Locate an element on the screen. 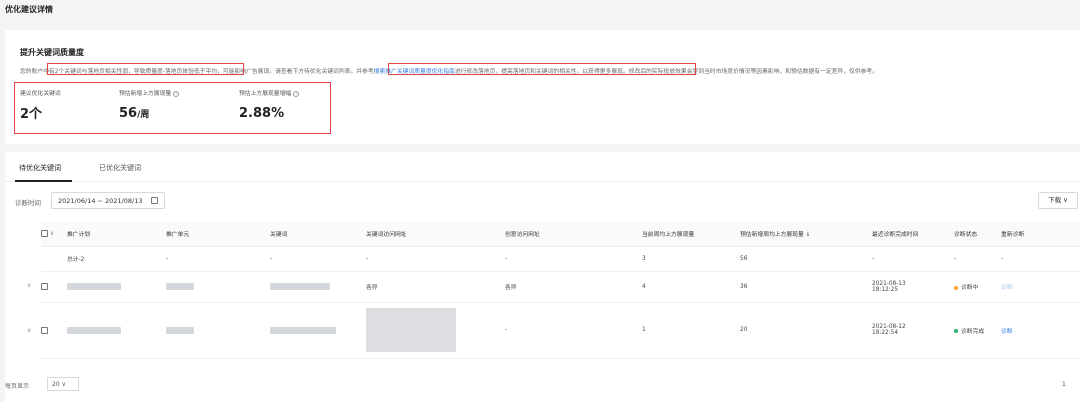 Image resolution: width=1080 pixels, height=402 pixels. table-total-row: 总计-2 - - - - 3 56 - - - is located at coordinates (560, 259).